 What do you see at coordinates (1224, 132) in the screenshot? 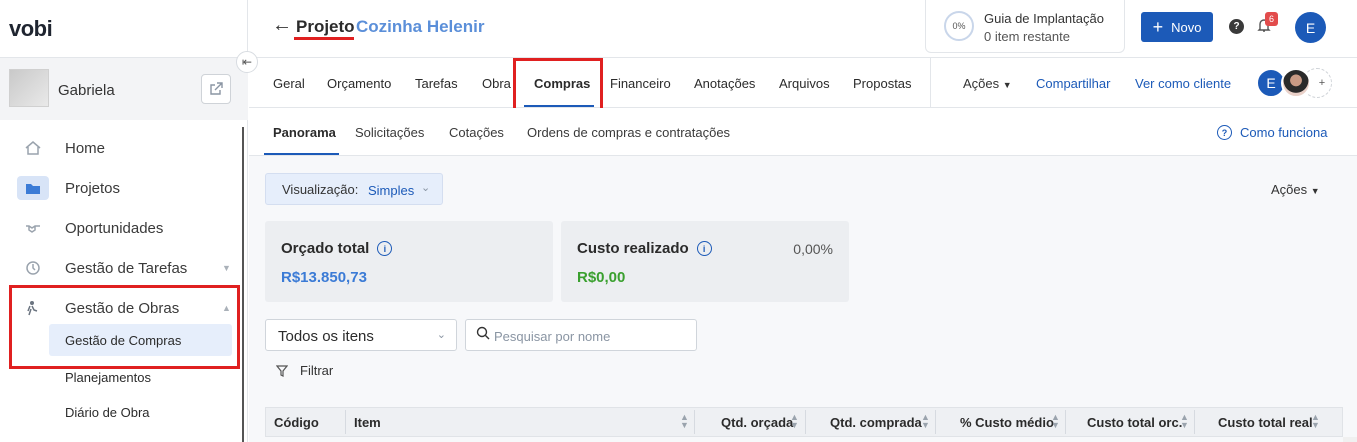
I see `question-icon: ?` at bounding box center [1224, 132].